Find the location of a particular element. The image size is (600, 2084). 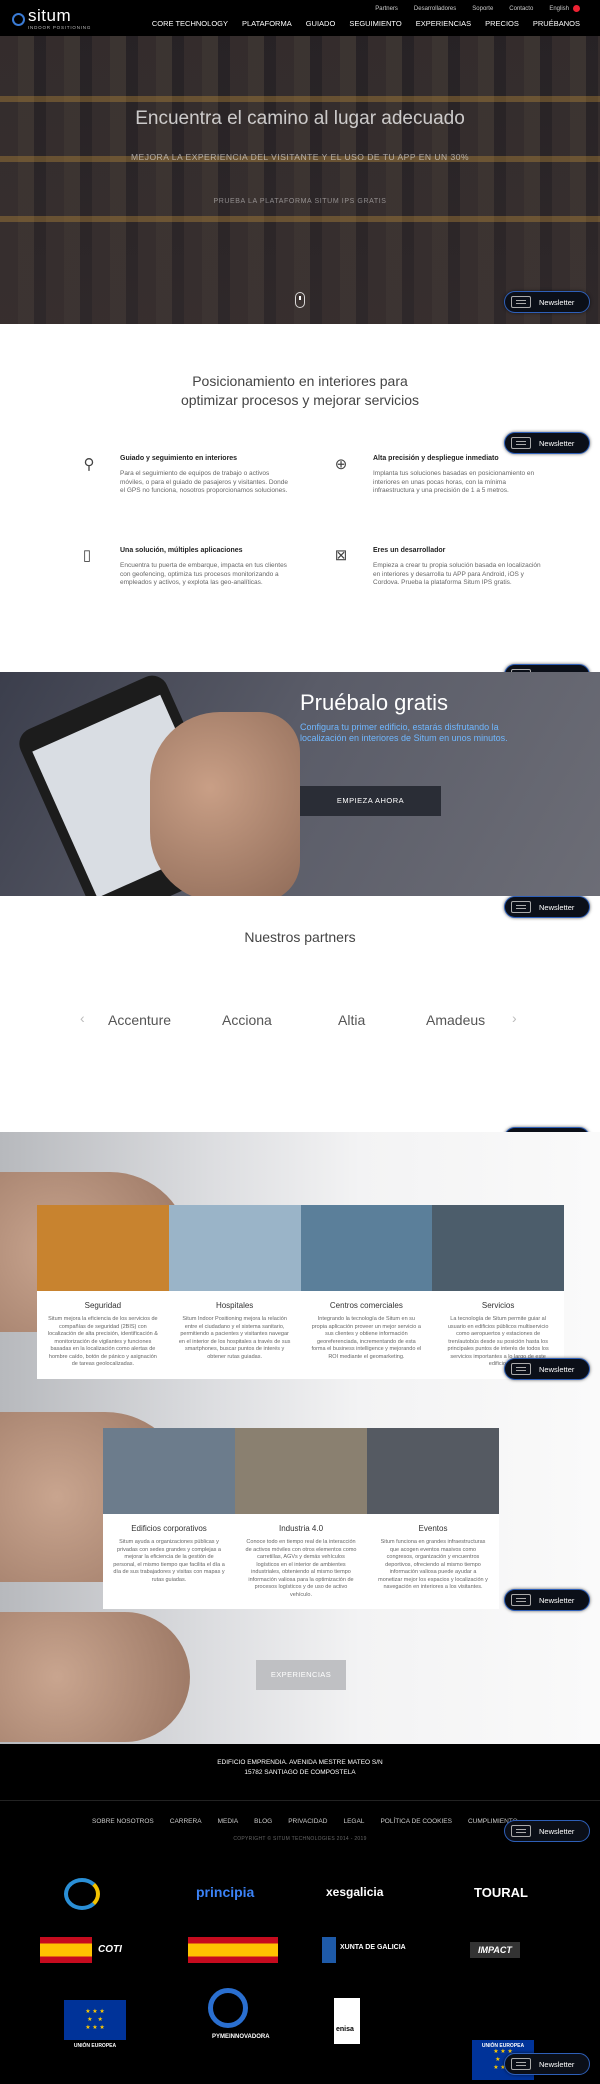

logo-text: situm is located at coordinates (50, 15).